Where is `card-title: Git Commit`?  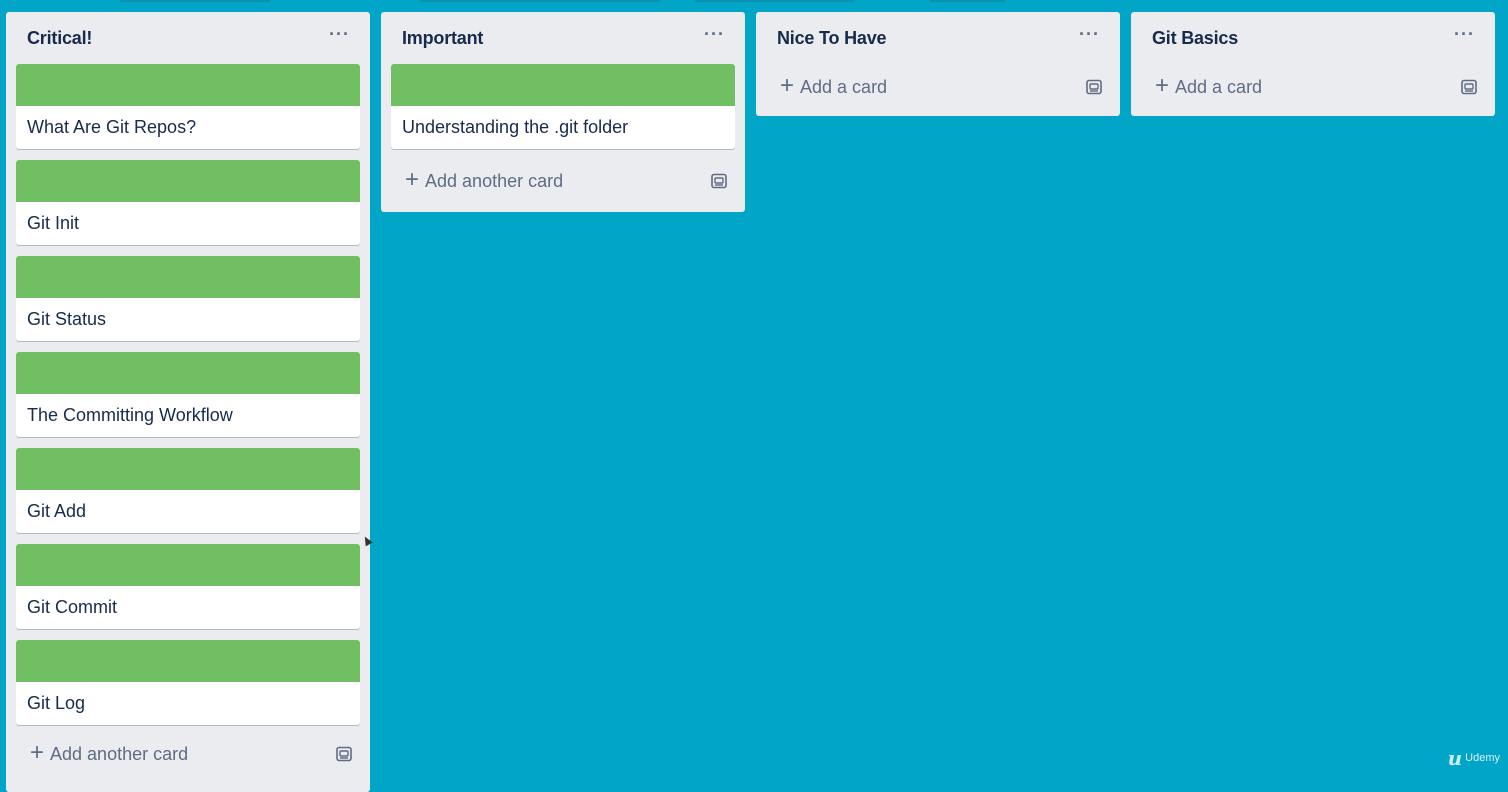 card-title: Git Commit is located at coordinates (72, 607).